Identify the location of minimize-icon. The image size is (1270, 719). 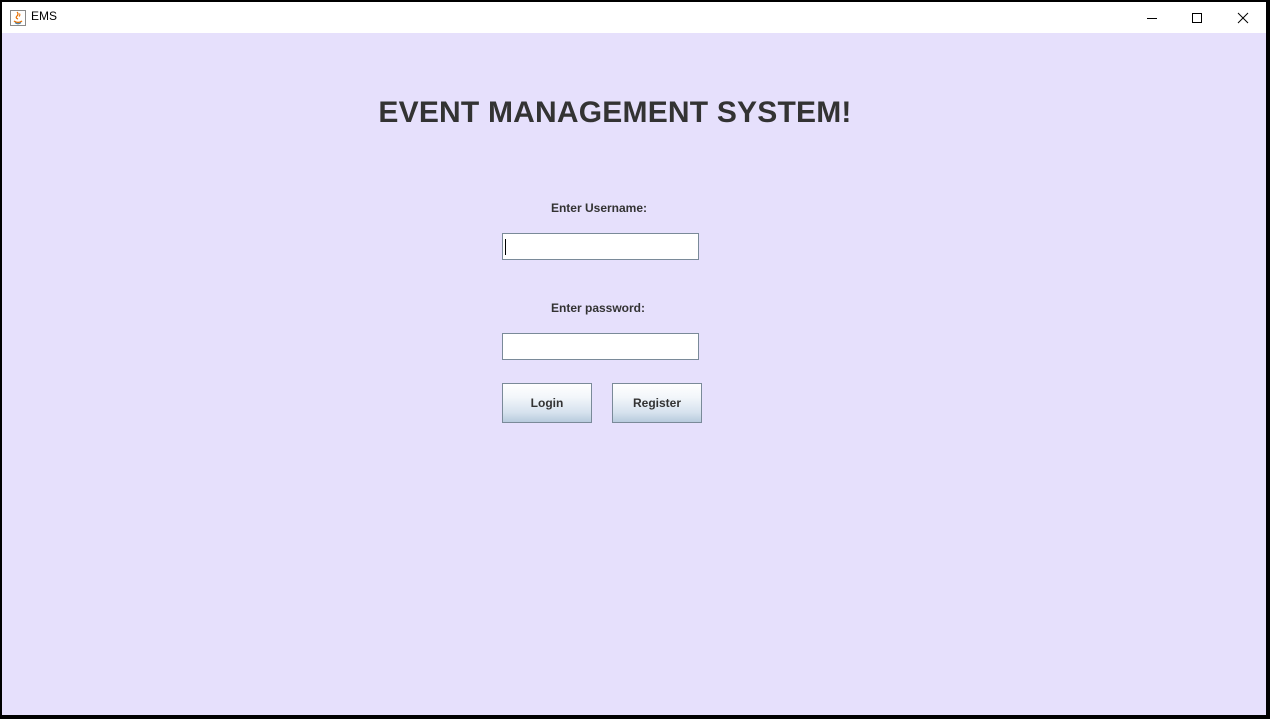
(1152, 18).